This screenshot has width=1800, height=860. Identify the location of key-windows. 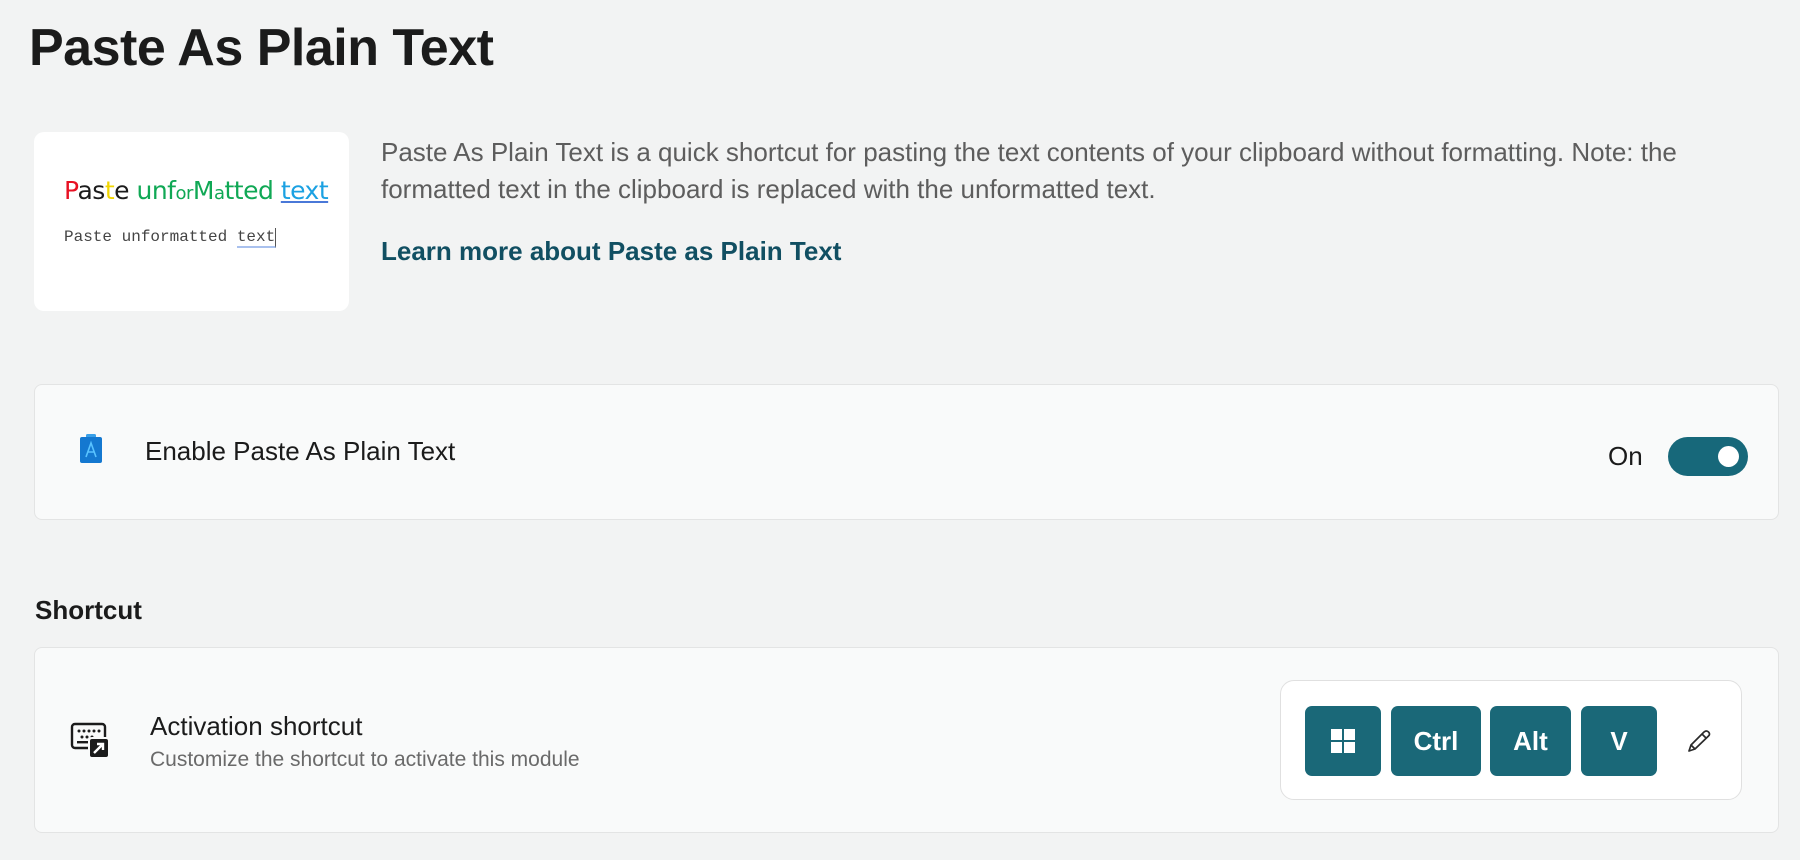
(1343, 741).